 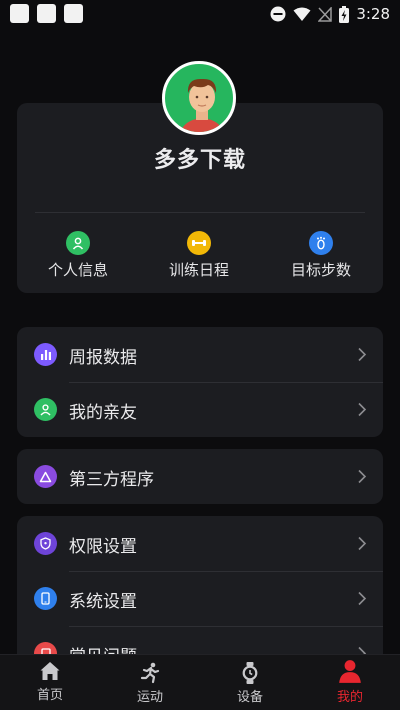 What do you see at coordinates (103, 602) in the screenshot?
I see `menu-item-label: 系统设置` at bounding box center [103, 602].